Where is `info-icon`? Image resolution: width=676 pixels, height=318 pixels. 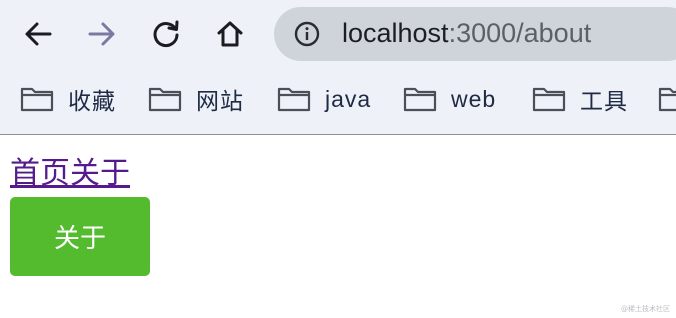
info-icon is located at coordinates (307, 34).